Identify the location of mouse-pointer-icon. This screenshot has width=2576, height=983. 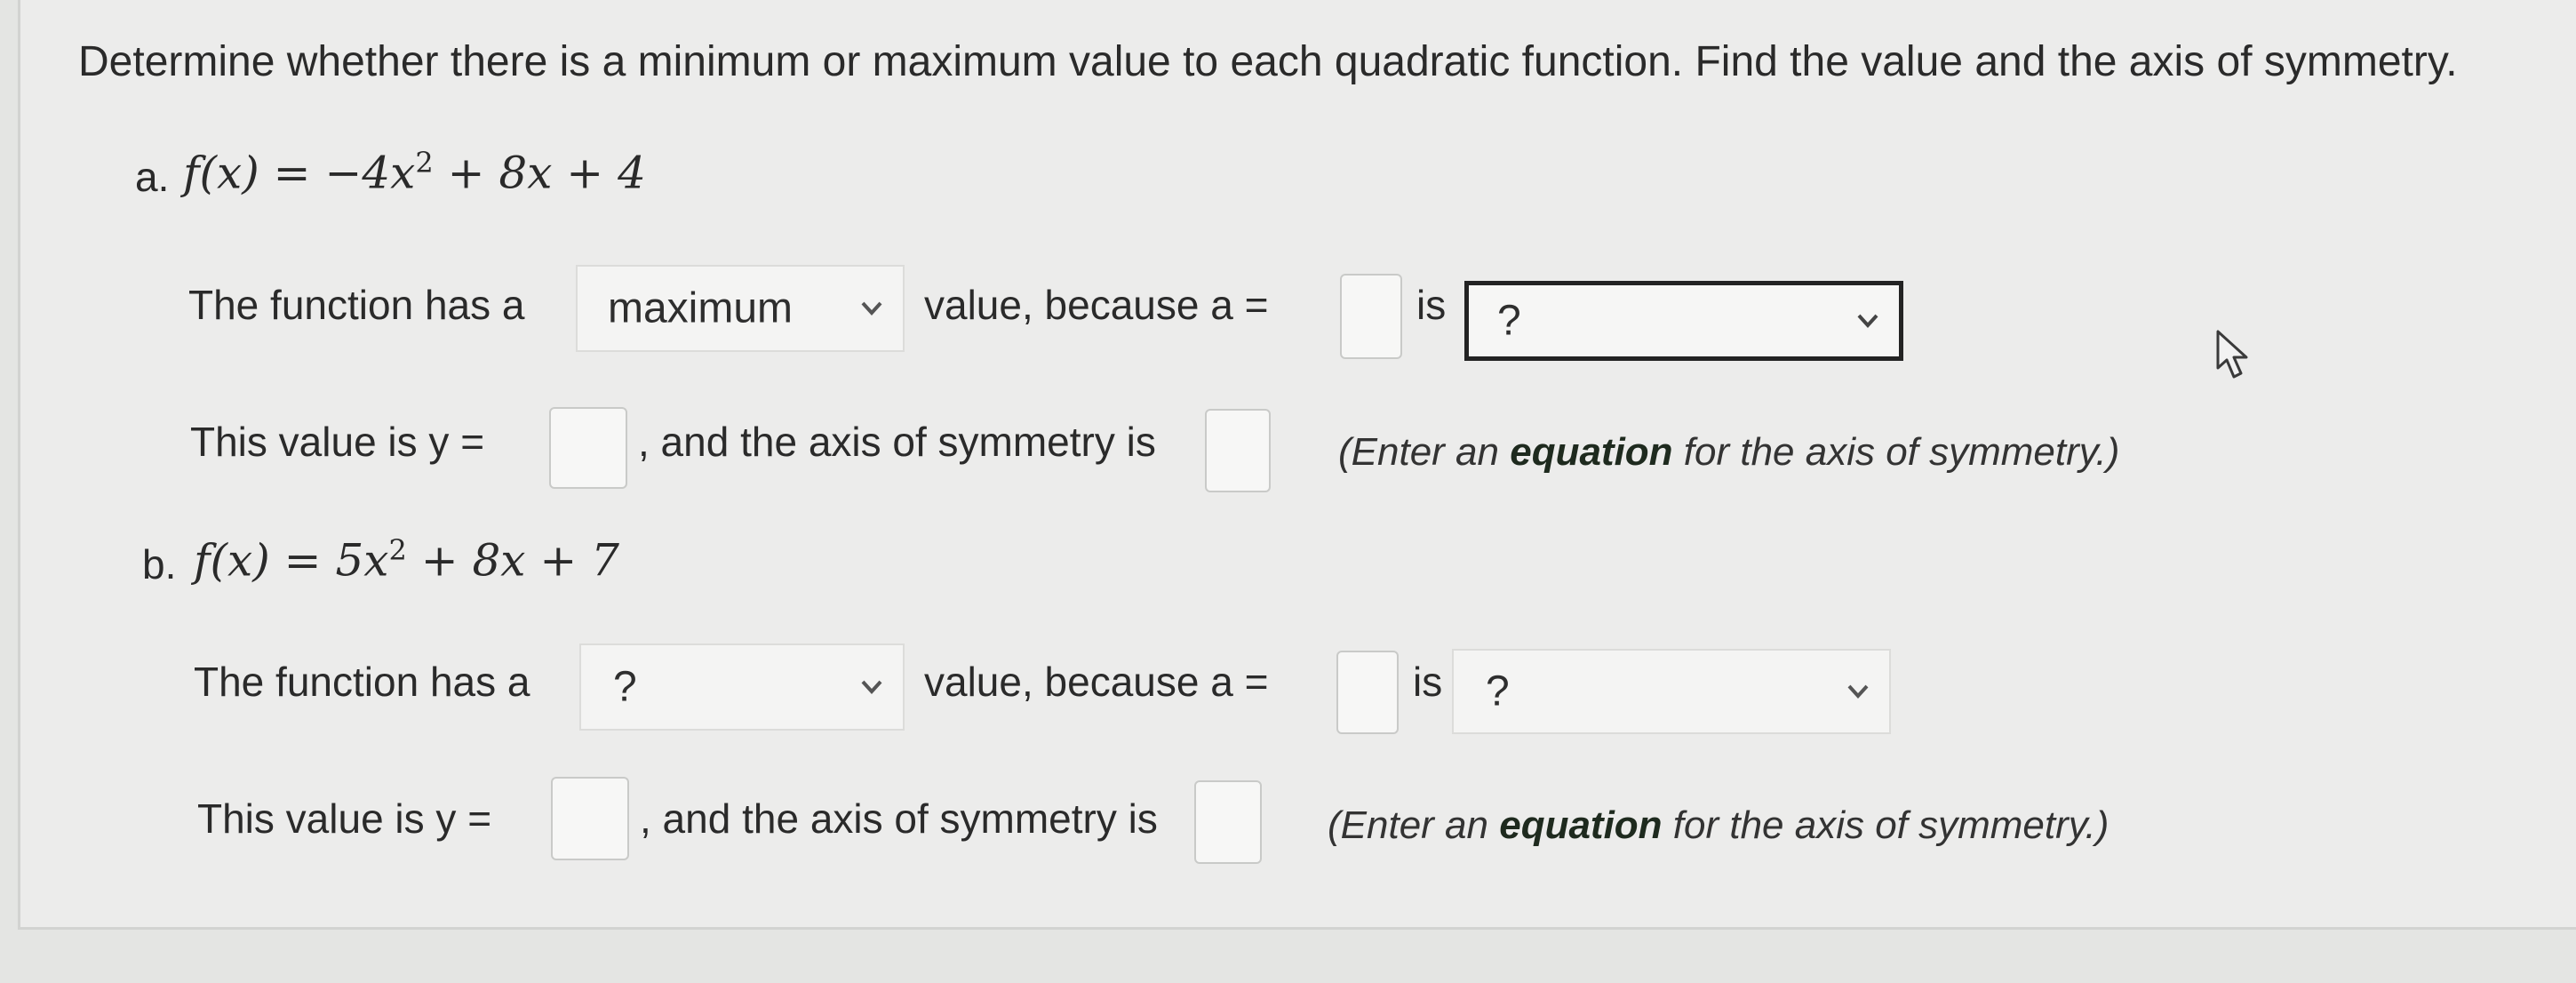
(2232, 354).